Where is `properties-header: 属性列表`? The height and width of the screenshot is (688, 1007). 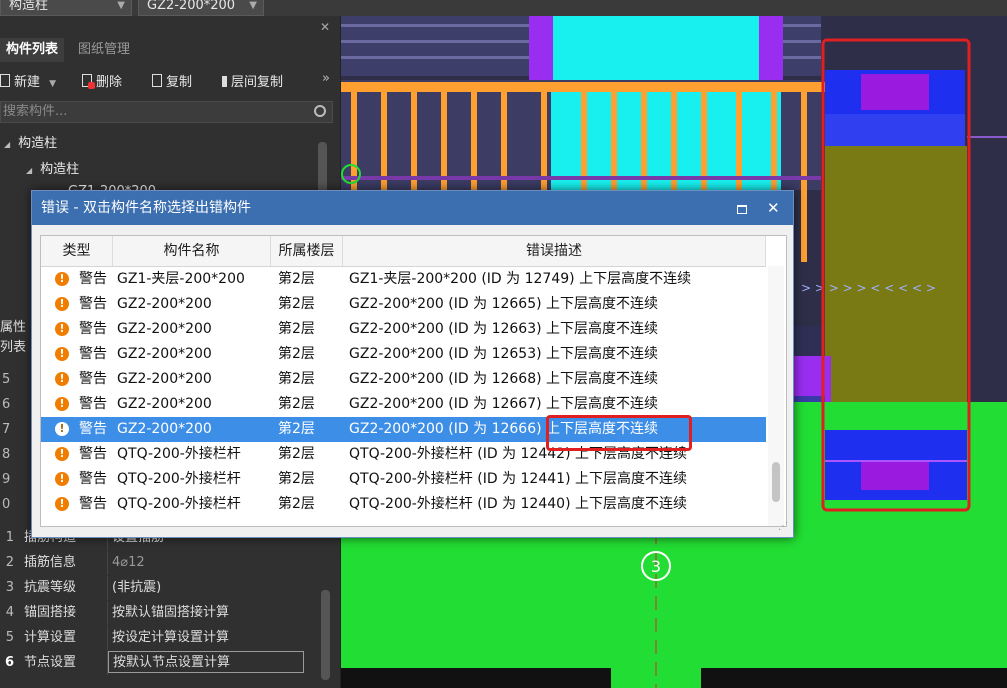
properties-header: 属性列表 is located at coordinates (13, 337).